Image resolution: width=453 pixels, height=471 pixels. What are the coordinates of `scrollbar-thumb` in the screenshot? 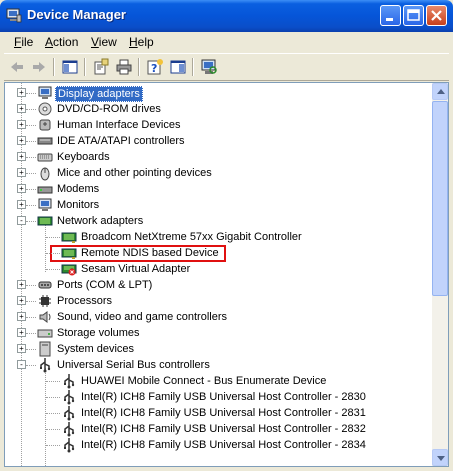 It's located at (440, 198).